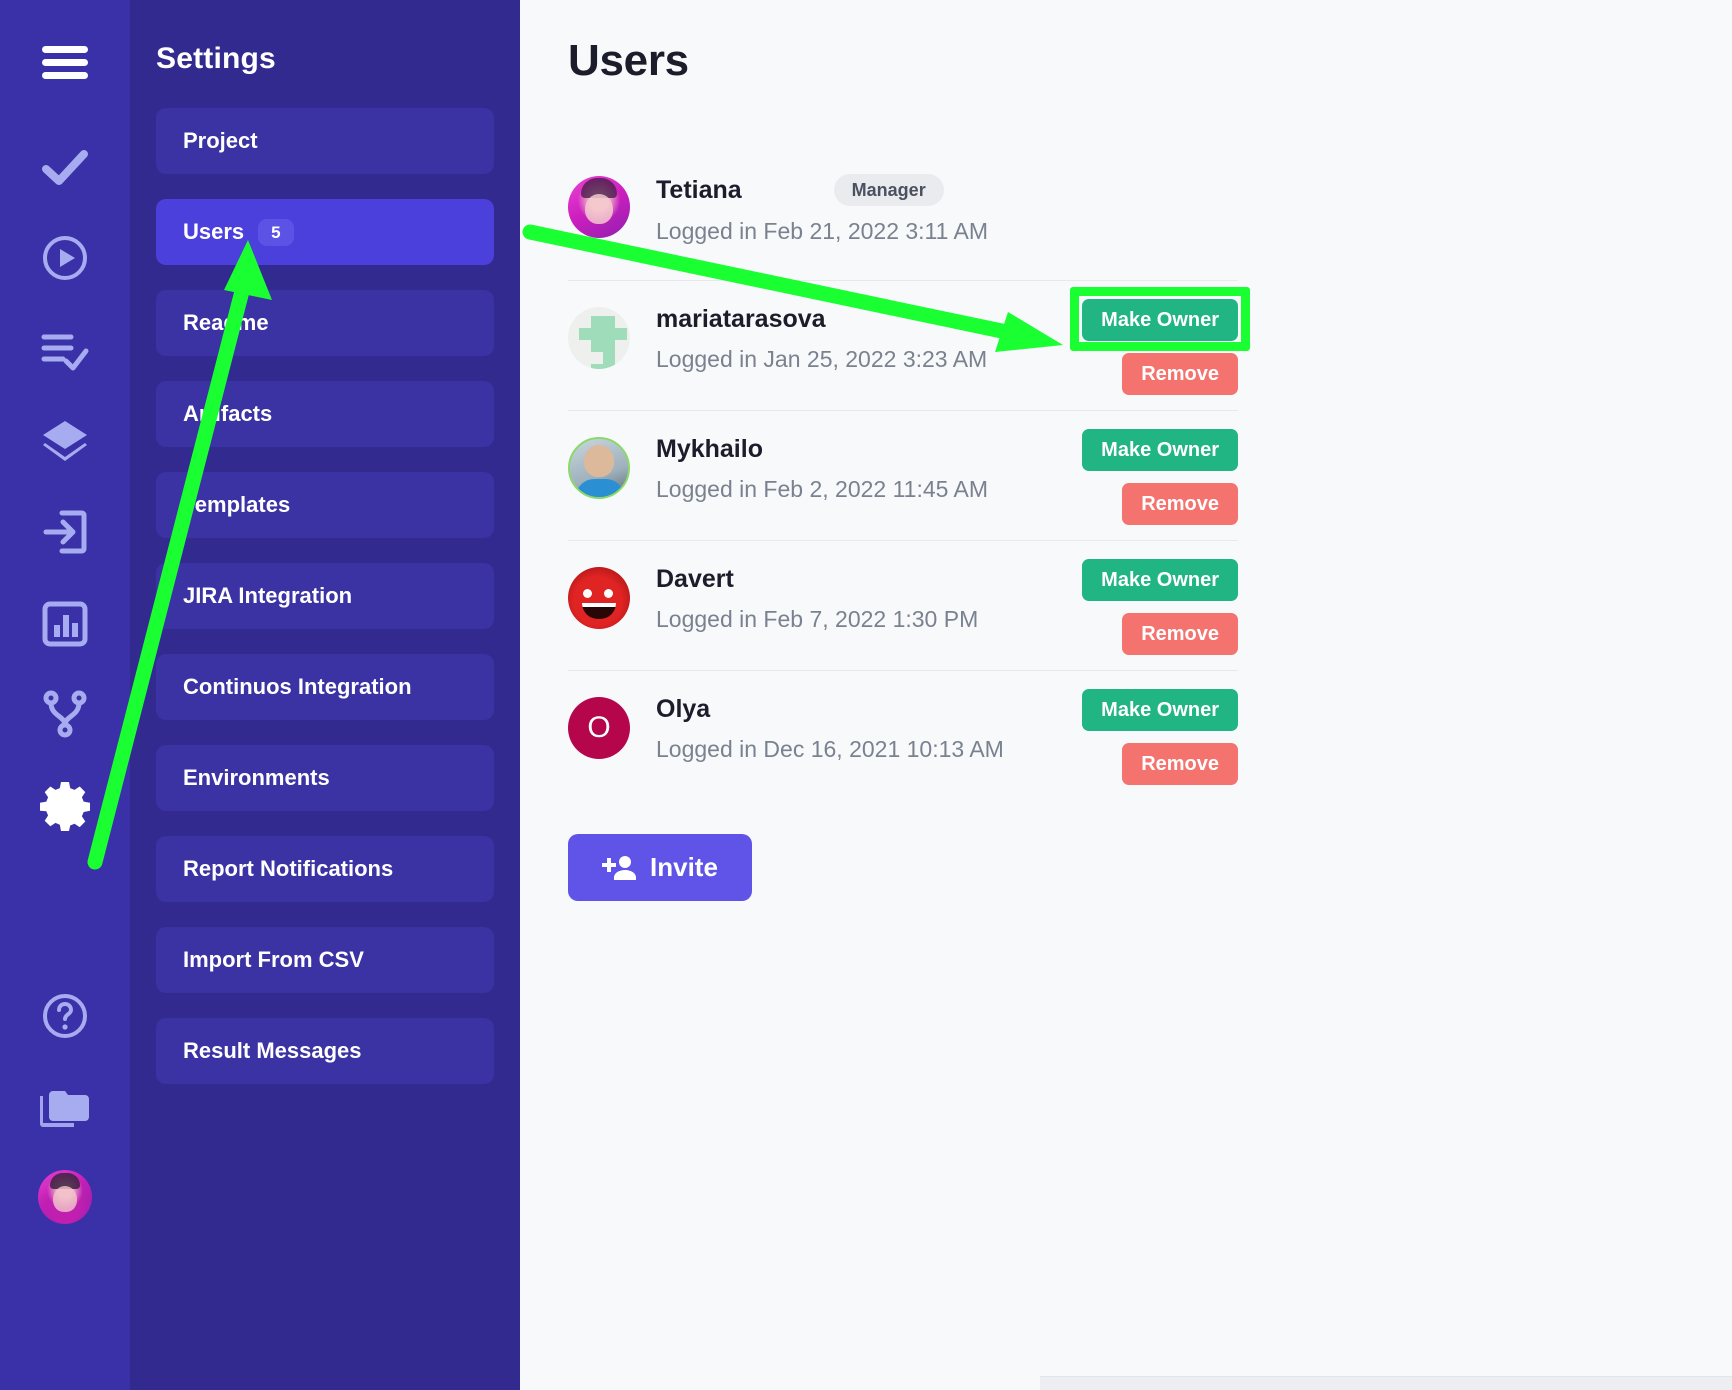 The height and width of the screenshot is (1390, 1732). I want to click on settings-title: Settings, so click(216, 58).